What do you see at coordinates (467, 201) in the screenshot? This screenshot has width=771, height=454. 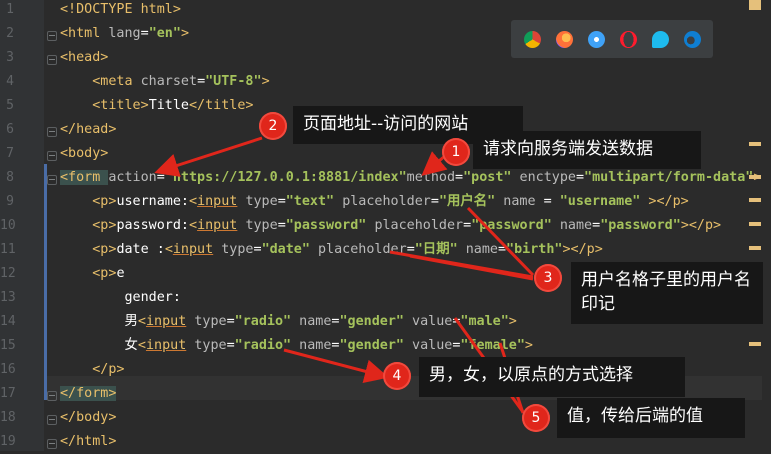 I see `code-token: "用户名"` at bounding box center [467, 201].